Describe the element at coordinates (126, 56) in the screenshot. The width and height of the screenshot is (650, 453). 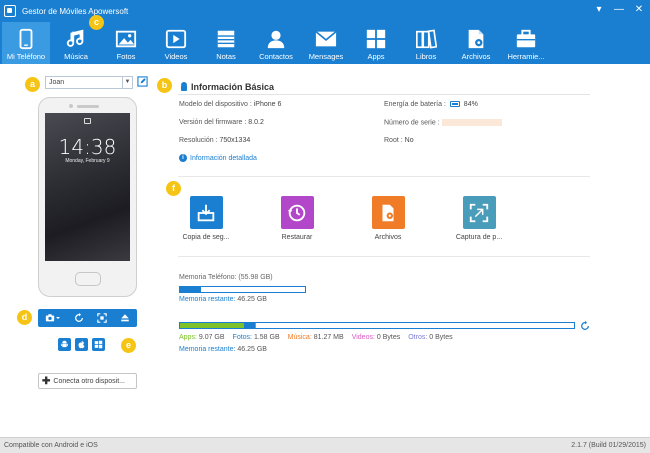
I see `tab-label: Fotos` at that location.